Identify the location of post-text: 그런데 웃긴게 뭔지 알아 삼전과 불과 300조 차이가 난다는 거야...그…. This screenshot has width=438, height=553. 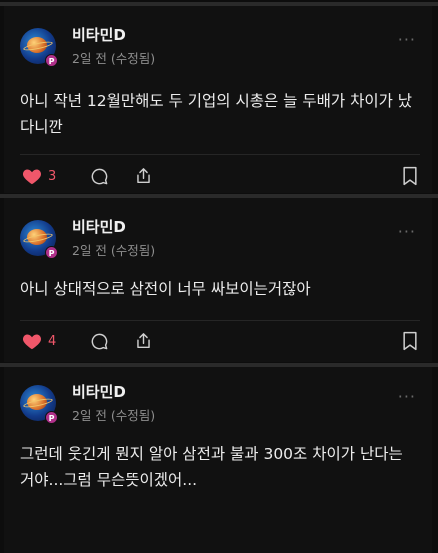
(211, 467).